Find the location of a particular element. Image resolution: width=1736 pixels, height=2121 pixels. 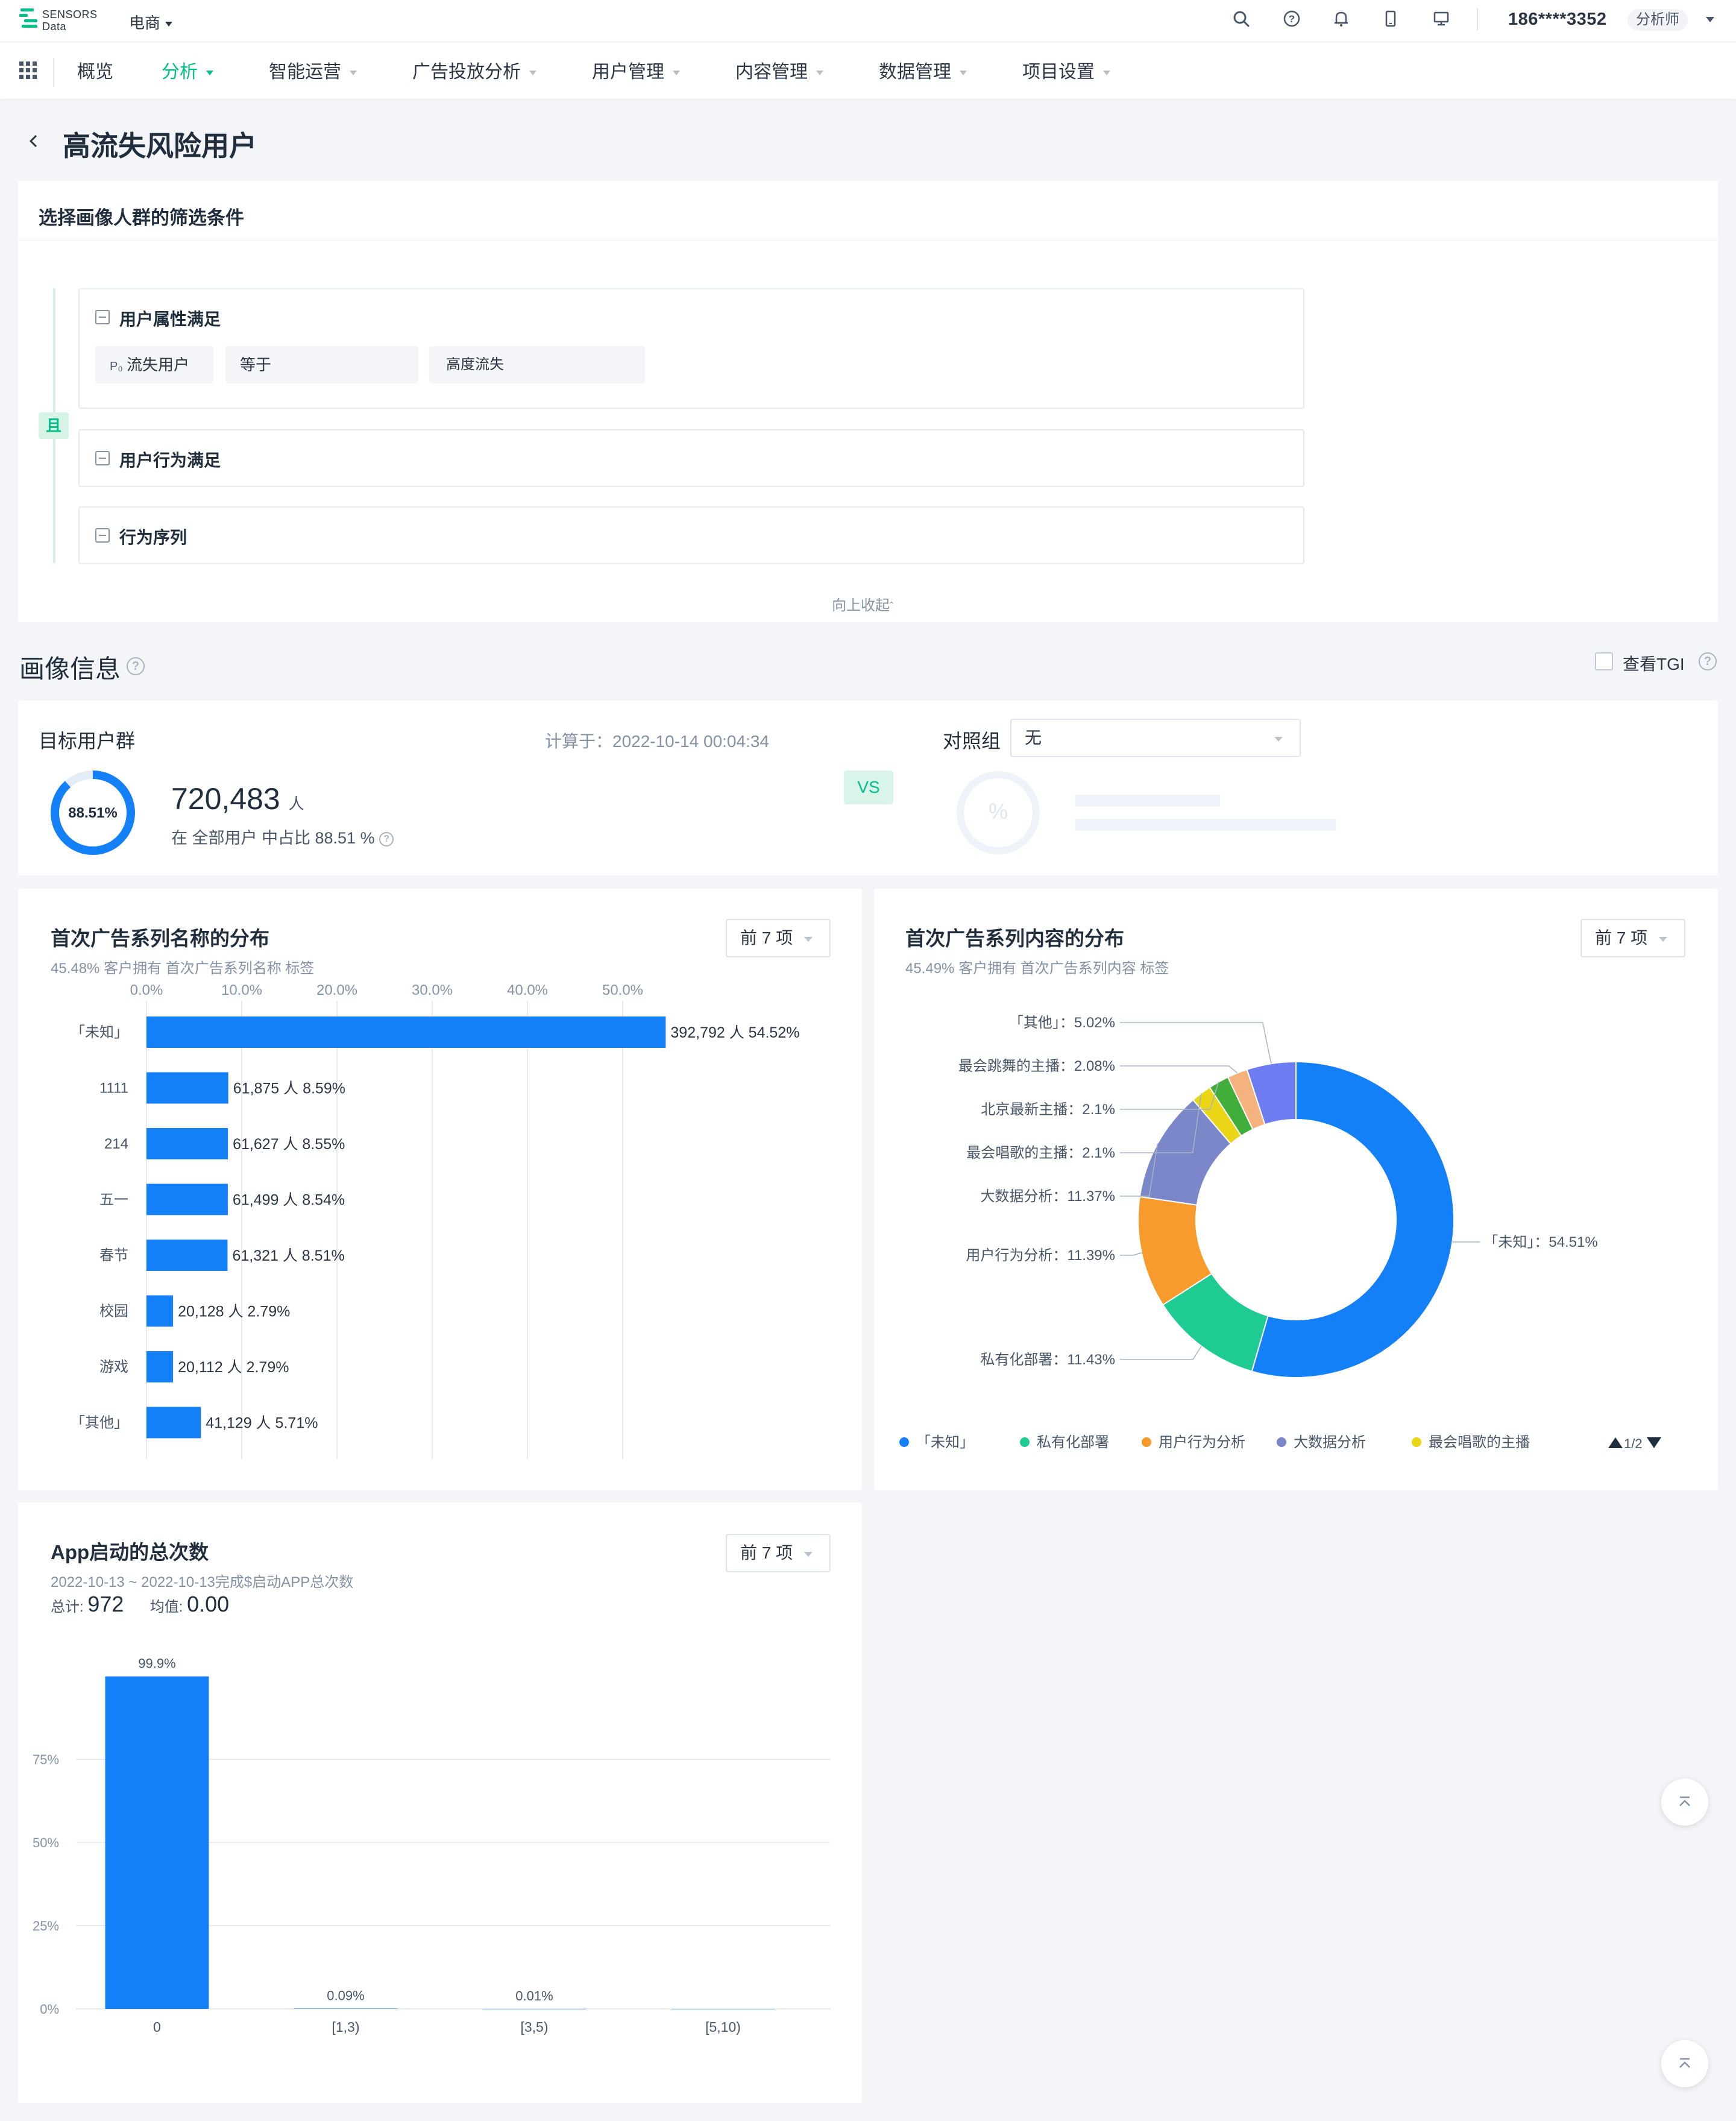

property-selector: P₀ 流失用户 is located at coordinates (154, 364).